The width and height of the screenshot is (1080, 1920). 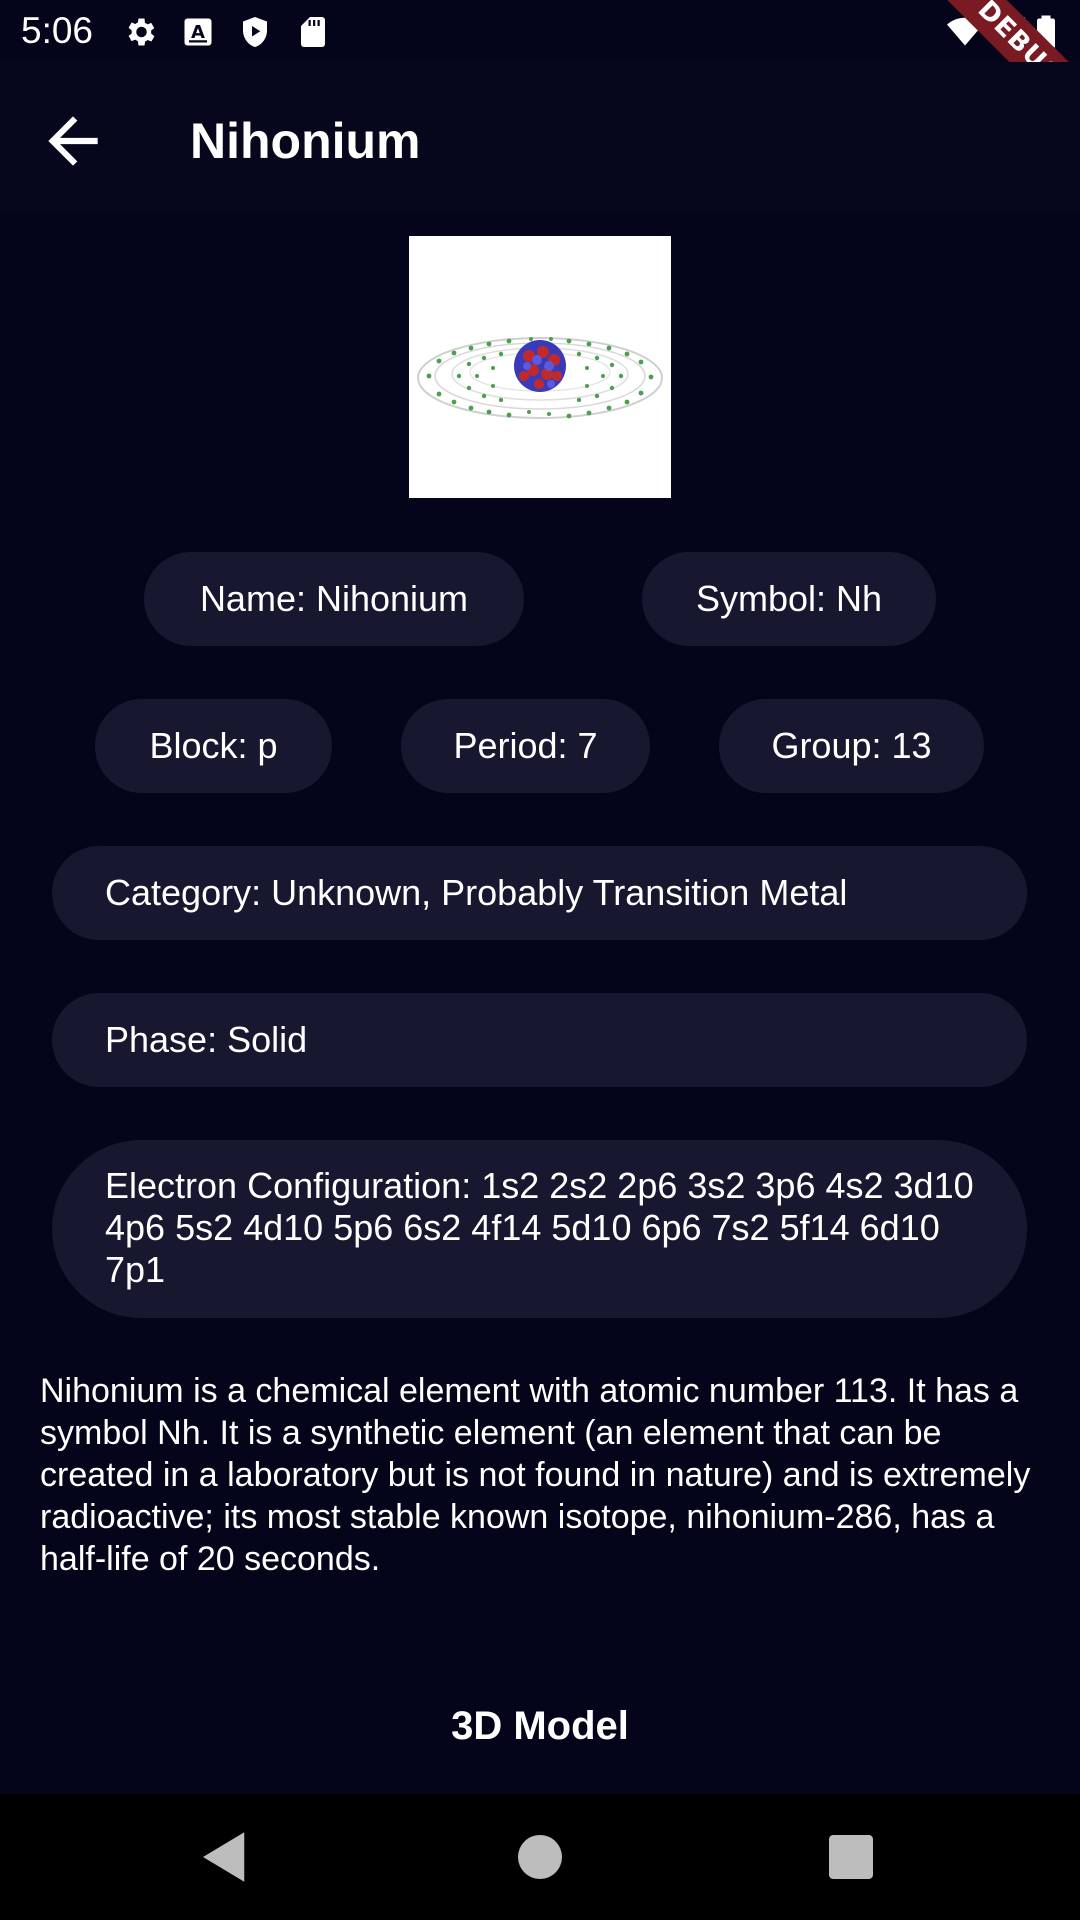 What do you see at coordinates (73, 141) in the screenshot?
I see `back-arrow-icon` at bounding box center [73, 141].